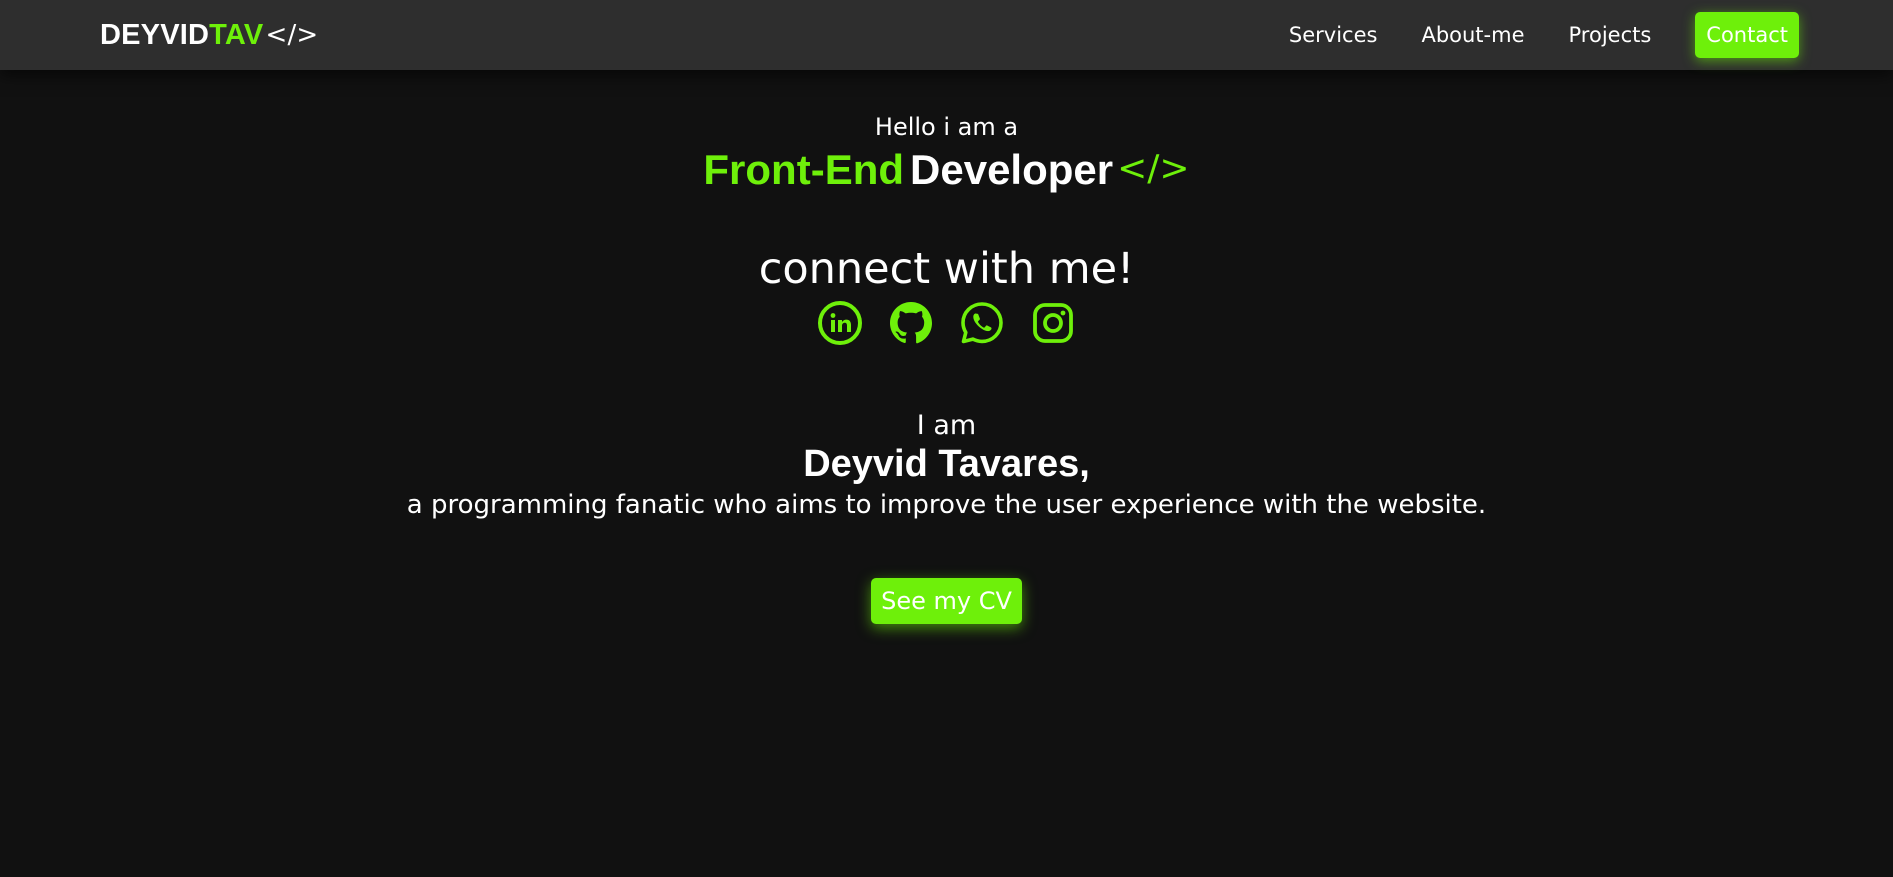  What do you see at coordinates (1333, 35) in the screenshot?
I see `nav-link-services: Services` at bounding box center [1333, 35].